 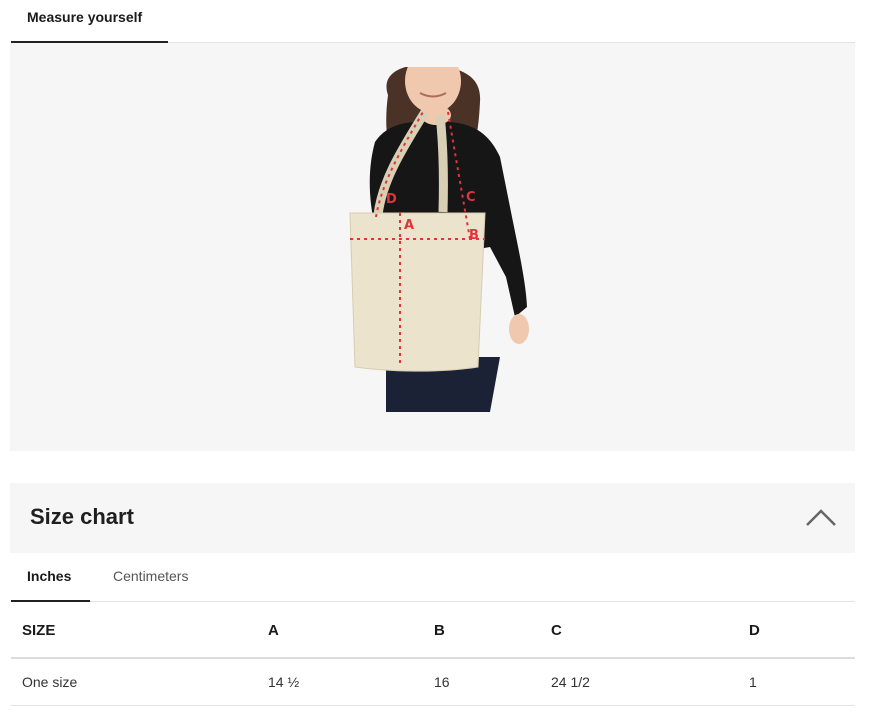 I want to click on marker-d-label: D, so click(x=391, y=199).